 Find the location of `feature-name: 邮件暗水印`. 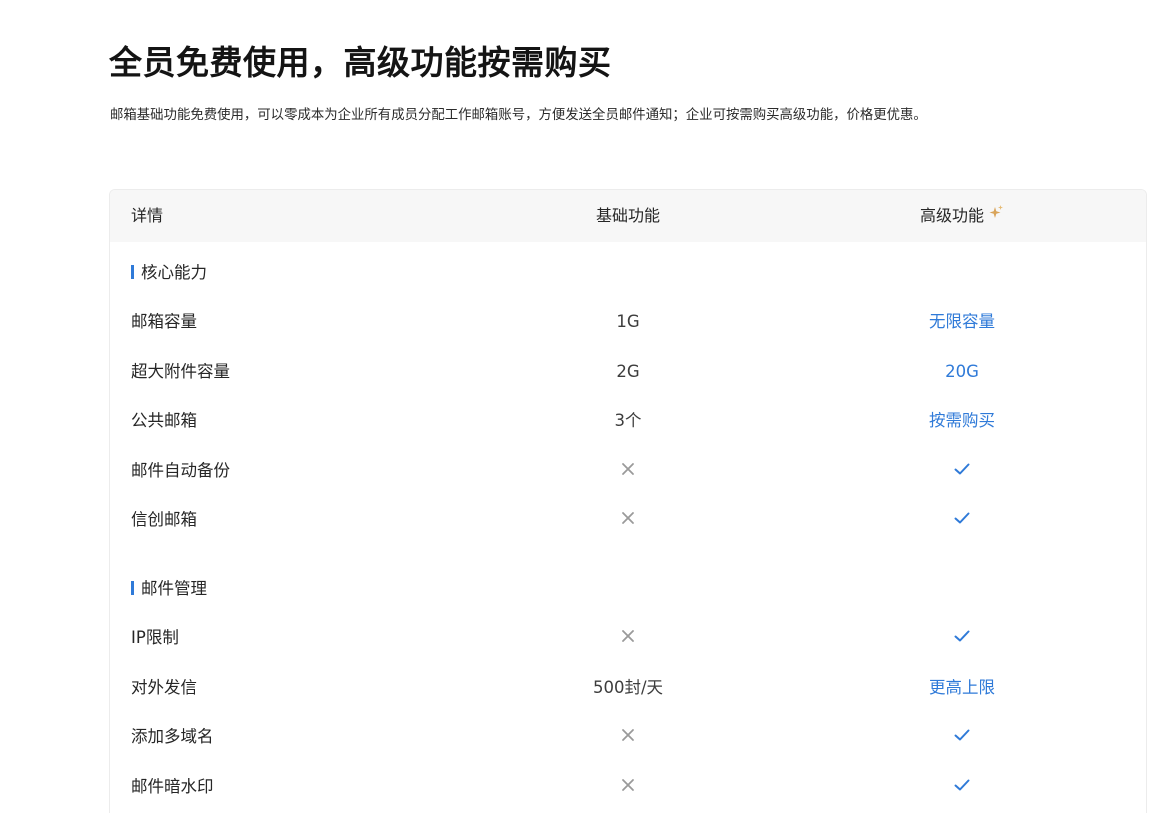

feature-name: 邮件暗水印 is located at coordinates (172, 786).